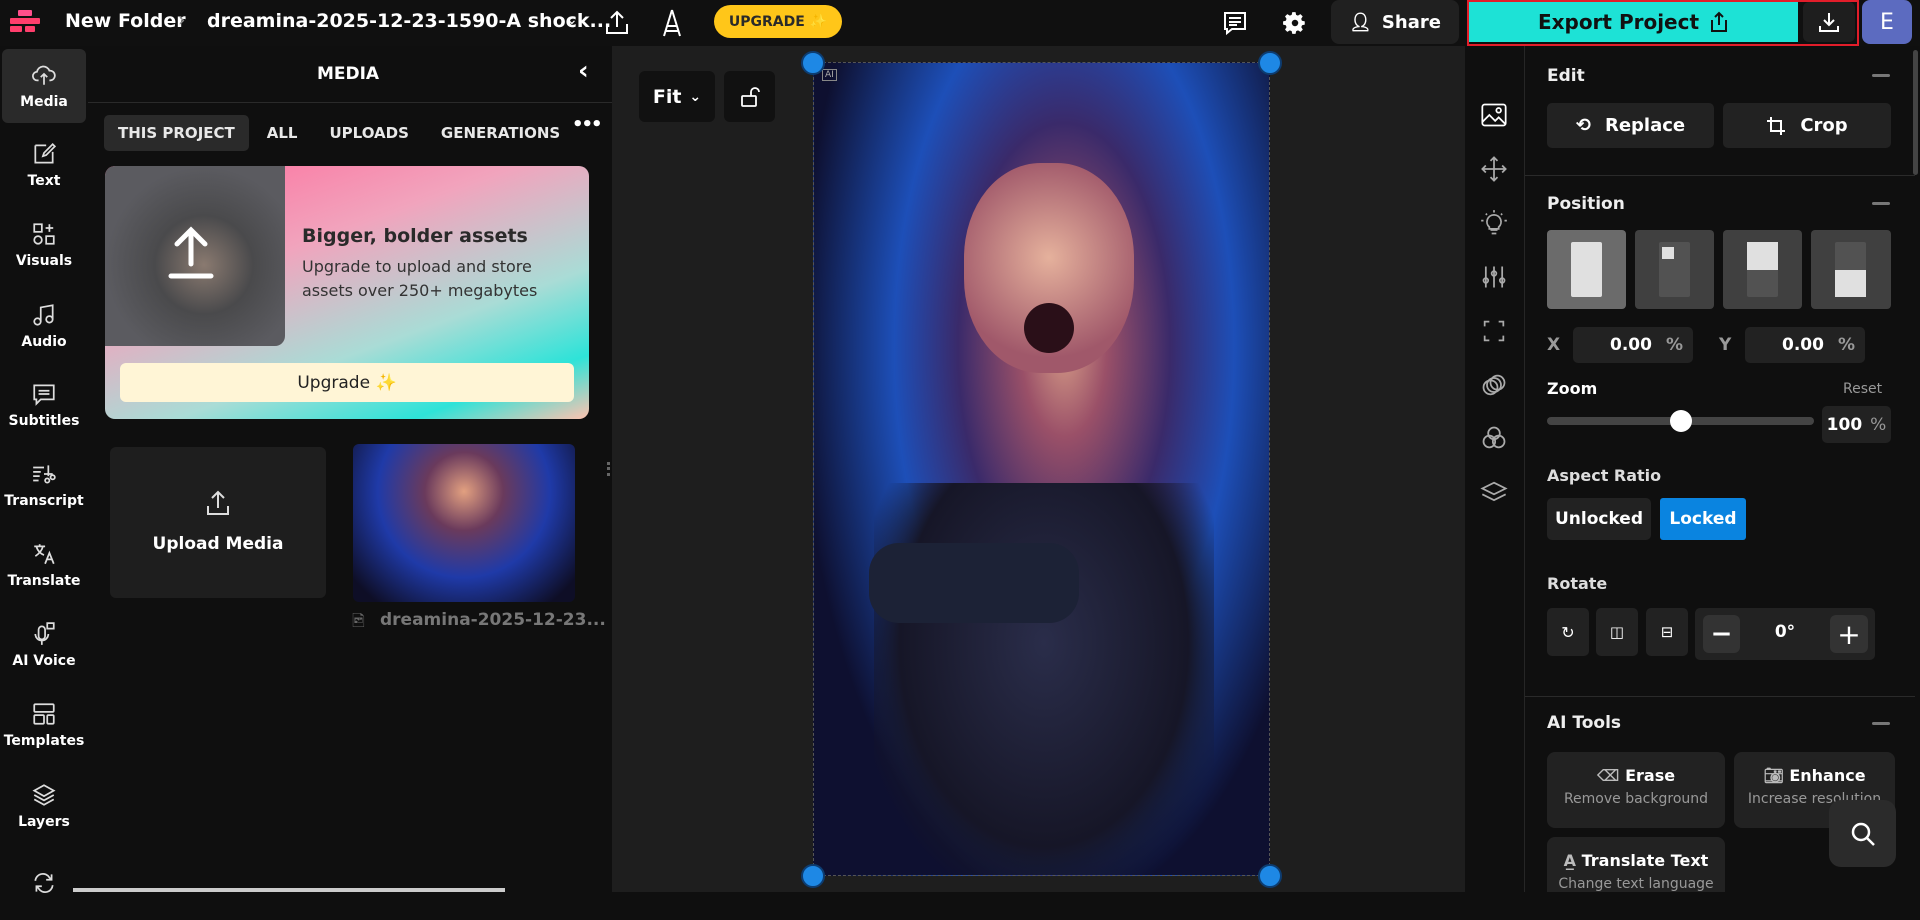 The image size is (1920, 920). I want to click on tab-generations: GENERATIONS, so click(500, 133).